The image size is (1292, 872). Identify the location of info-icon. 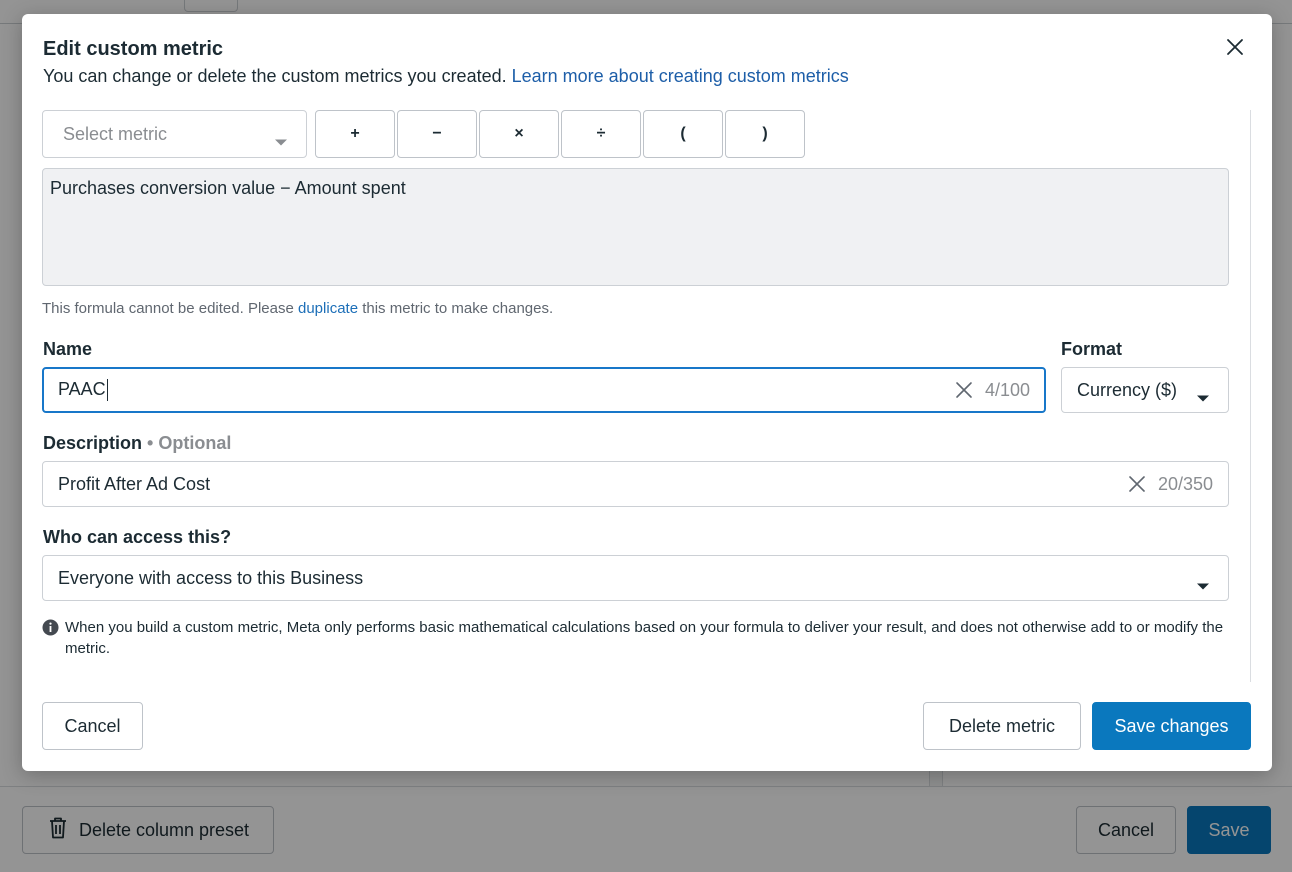
(50, 639).